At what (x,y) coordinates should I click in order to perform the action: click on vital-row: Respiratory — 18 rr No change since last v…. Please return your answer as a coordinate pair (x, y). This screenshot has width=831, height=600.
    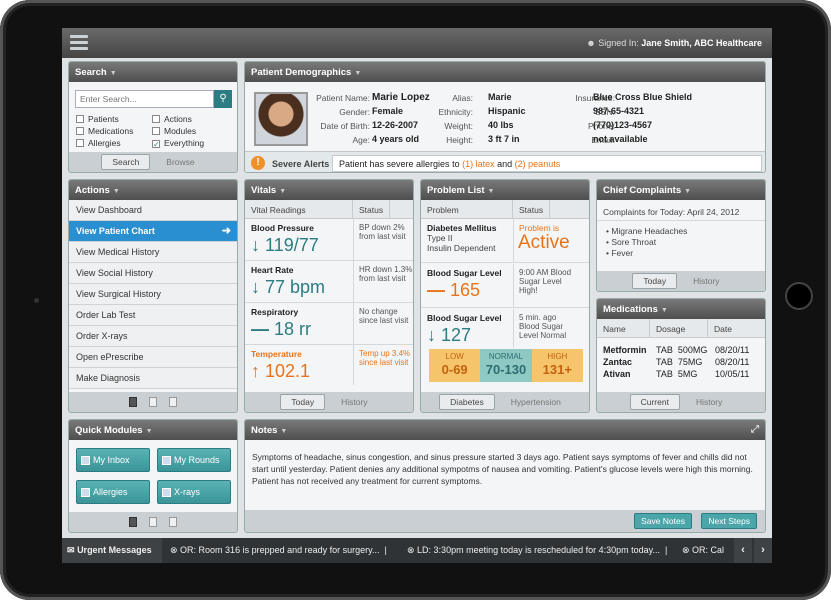
    Looking at the image, I should click on (329, 324).